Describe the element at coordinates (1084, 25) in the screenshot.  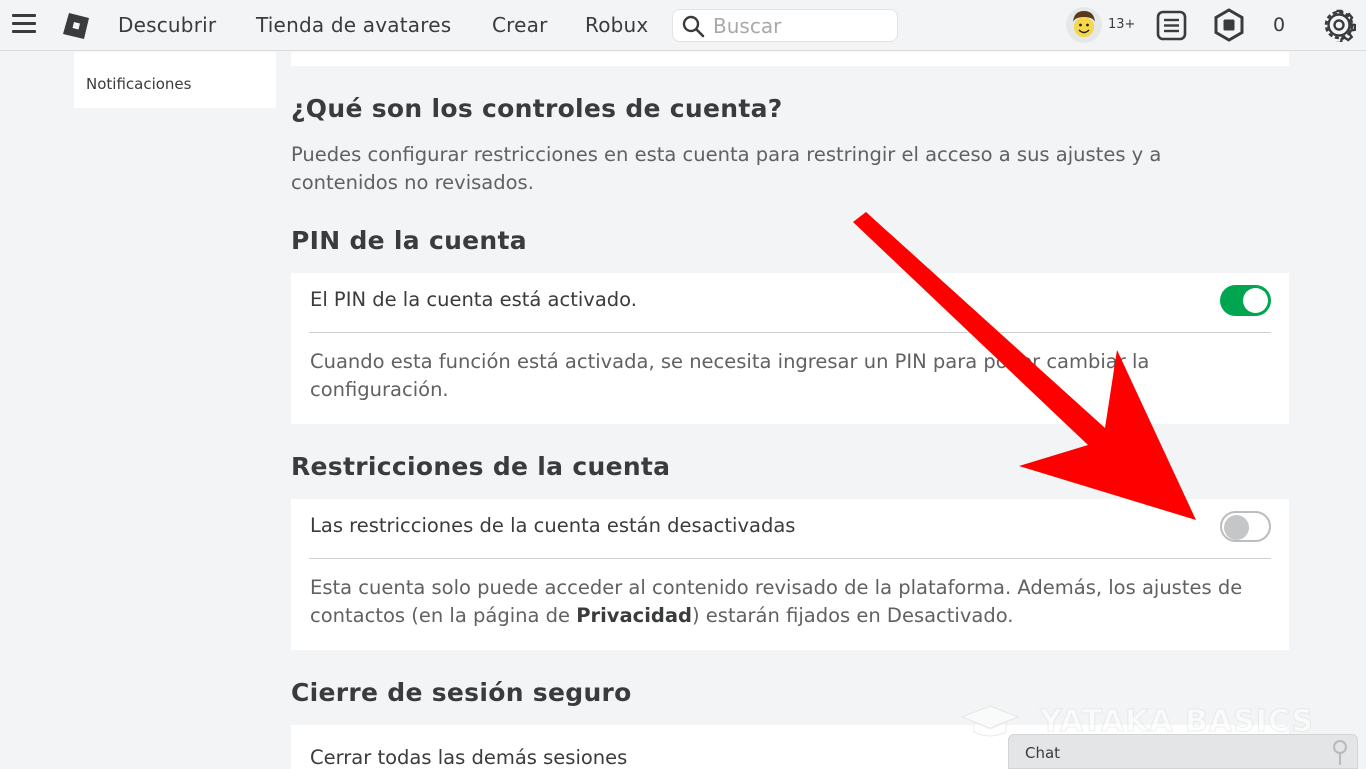
I see `avatar` at that location.